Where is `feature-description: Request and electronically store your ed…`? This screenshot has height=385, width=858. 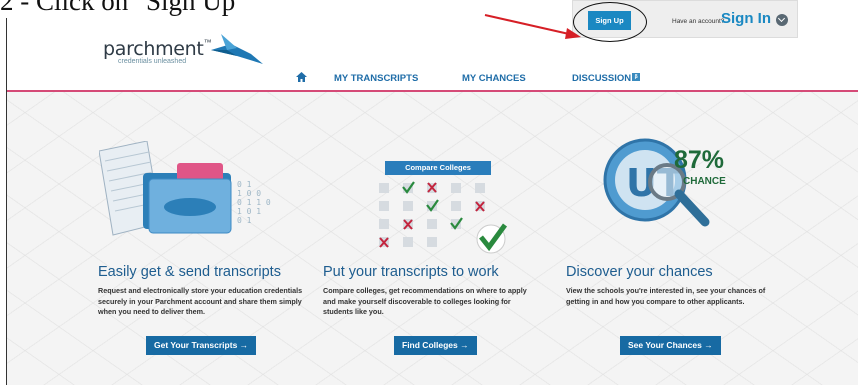
feature-description: Request and electronically store your ed… is located at coordinates (200, 301).